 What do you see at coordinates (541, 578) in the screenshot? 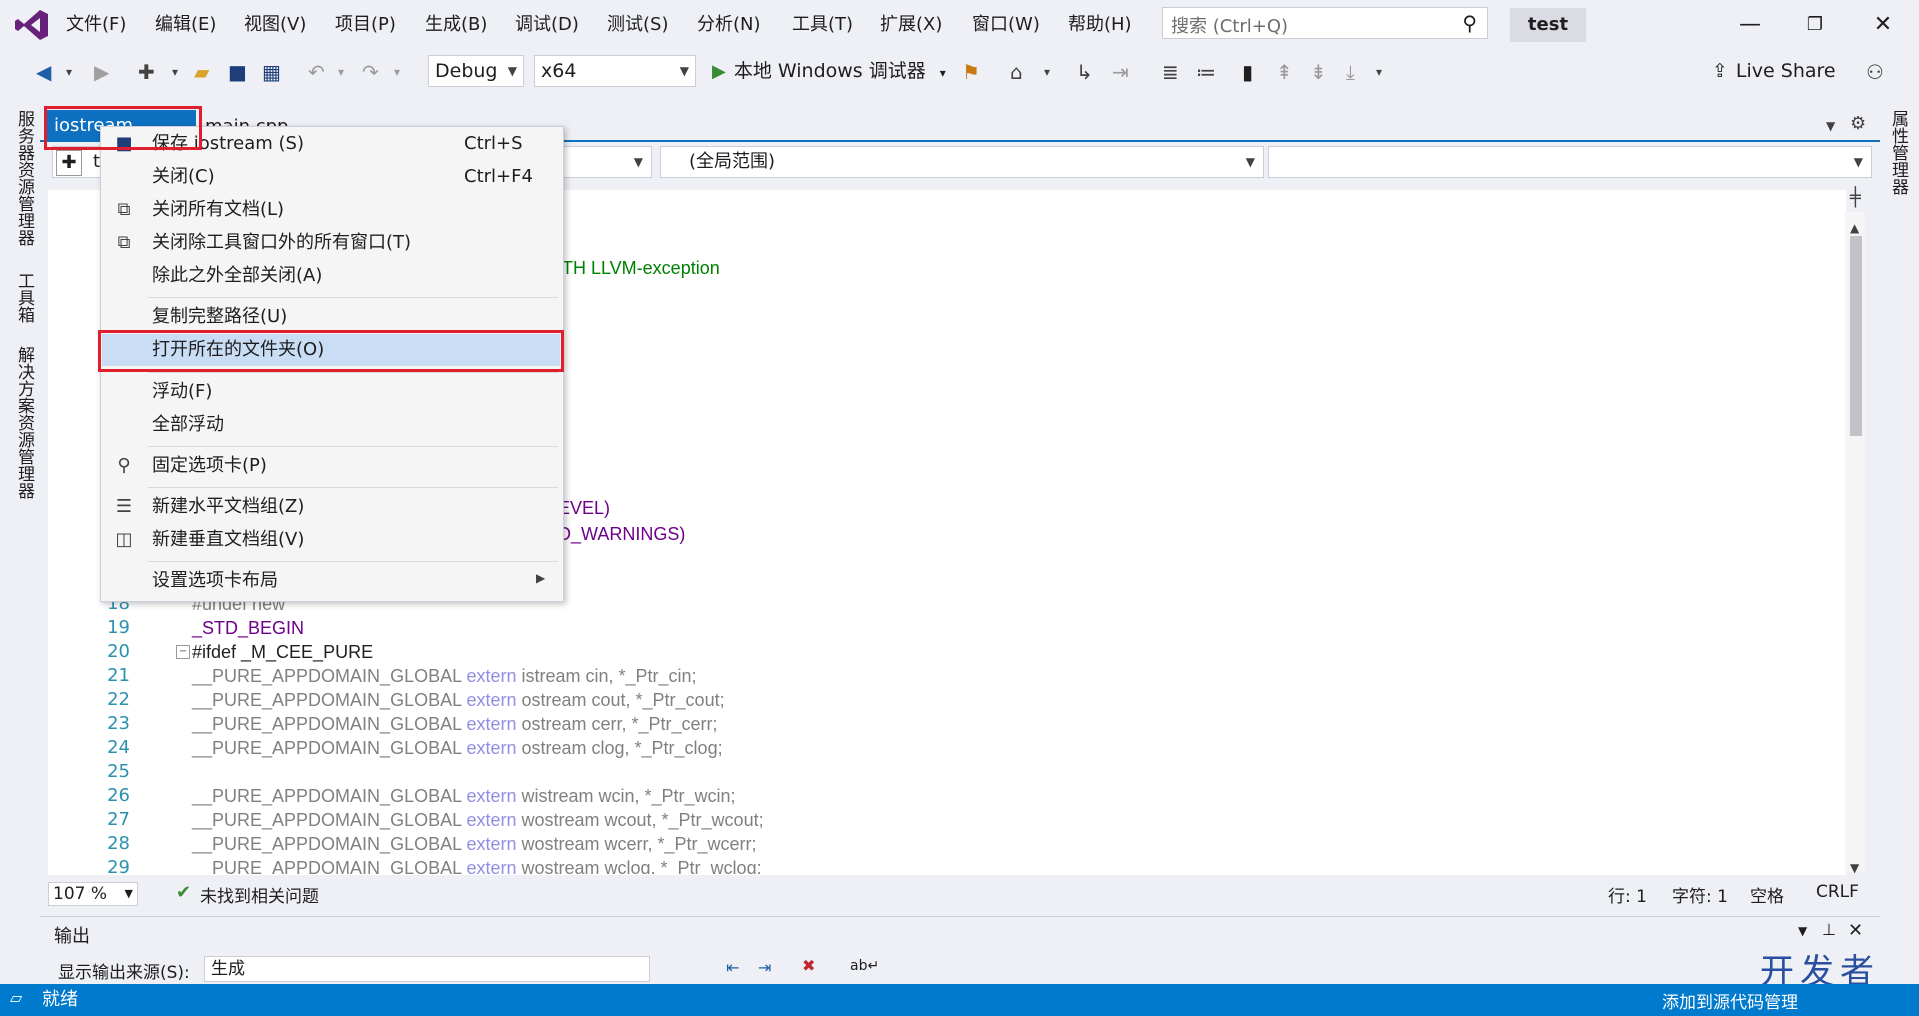
I see `submenu-arrow-icon: ▶` at bounding box center [541, 578].